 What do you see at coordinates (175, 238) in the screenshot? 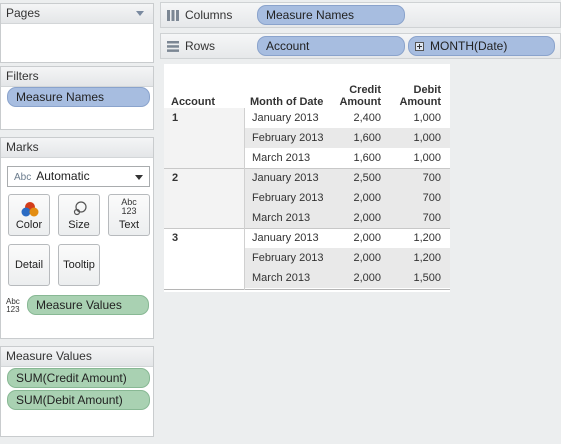
I see `account-label: 3` at bounding box center [175, 238].